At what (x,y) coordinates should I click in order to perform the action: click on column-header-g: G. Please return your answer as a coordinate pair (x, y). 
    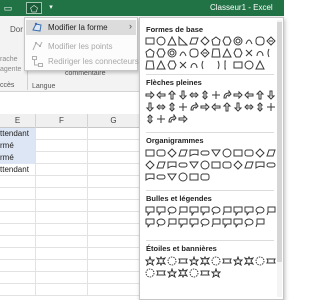
    Looking at the image, I should click on (114, 121).